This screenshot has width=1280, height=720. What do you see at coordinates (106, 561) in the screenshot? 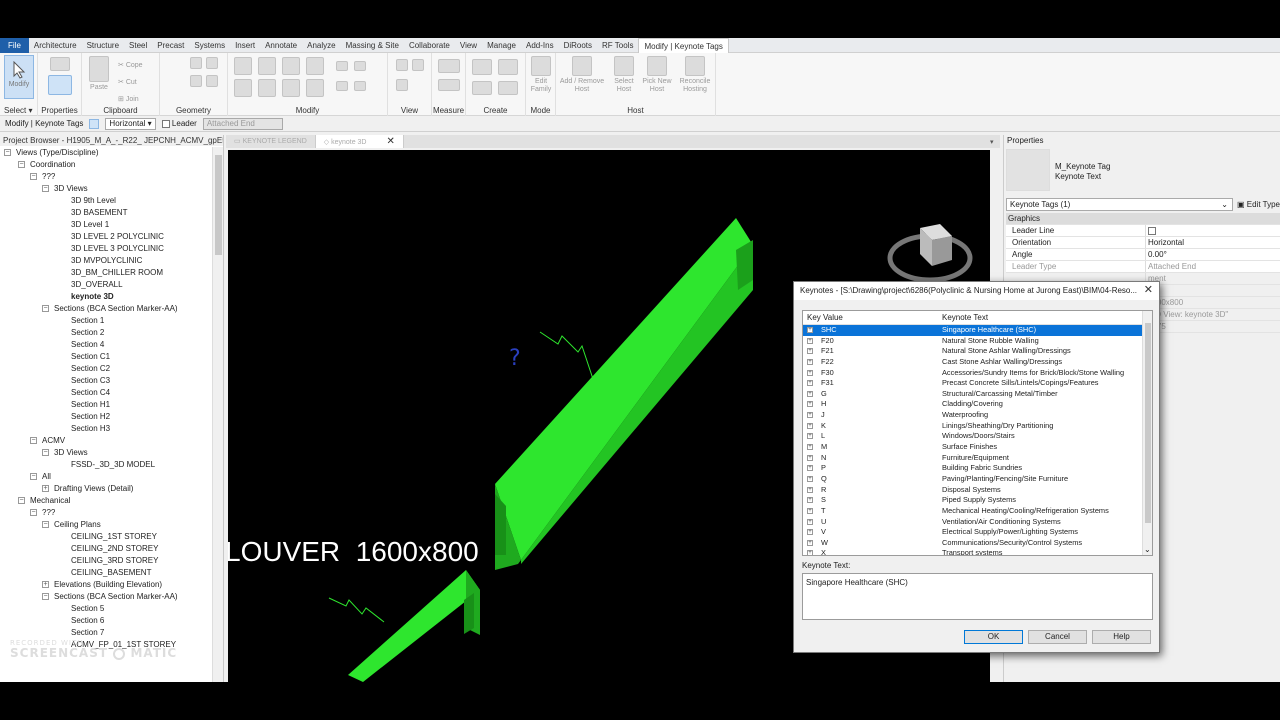
I see `tree-node: CEILING_3RD STOREY` at bounding box center [106, 561].